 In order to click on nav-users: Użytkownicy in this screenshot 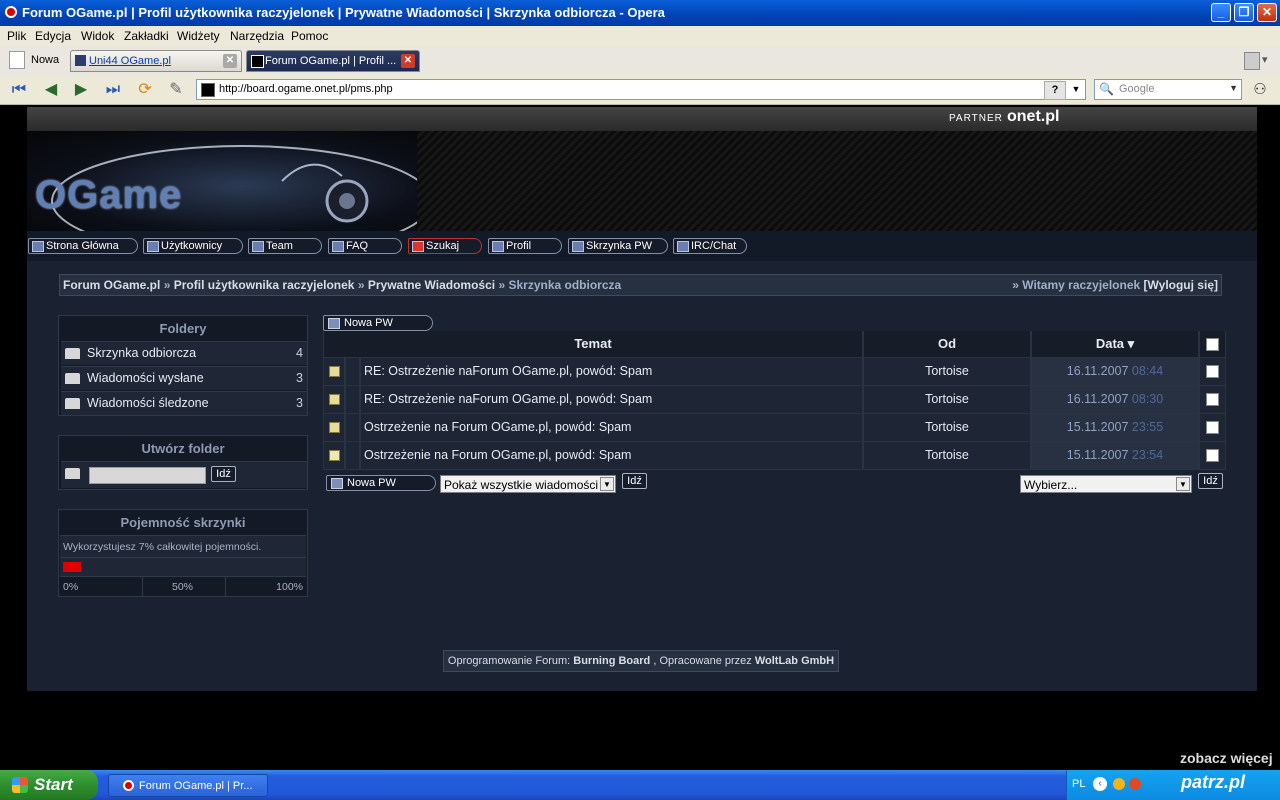, I will do `click(193, 246)`.